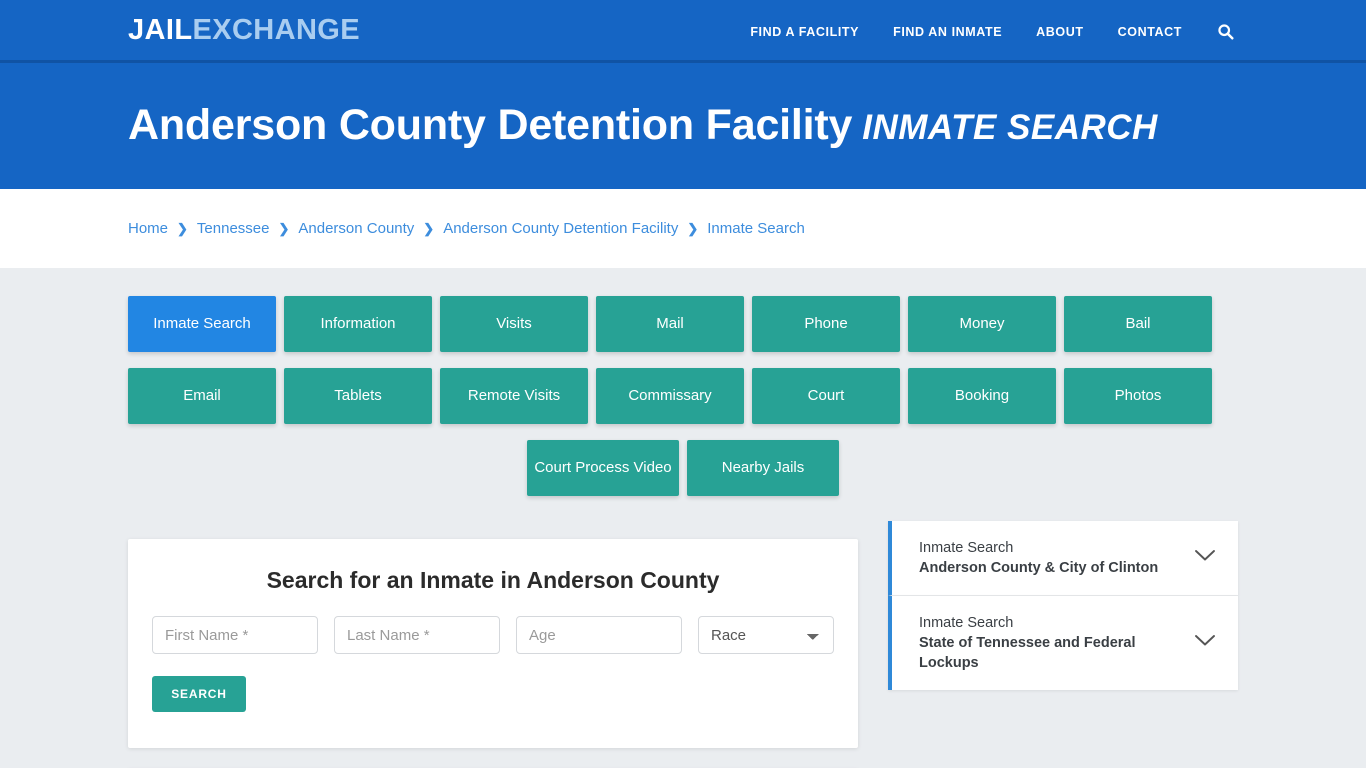  Describe the element at coordinates (603, 468) in the screenshot. I see `tab-court-process-video: Court Process Video` at that location.